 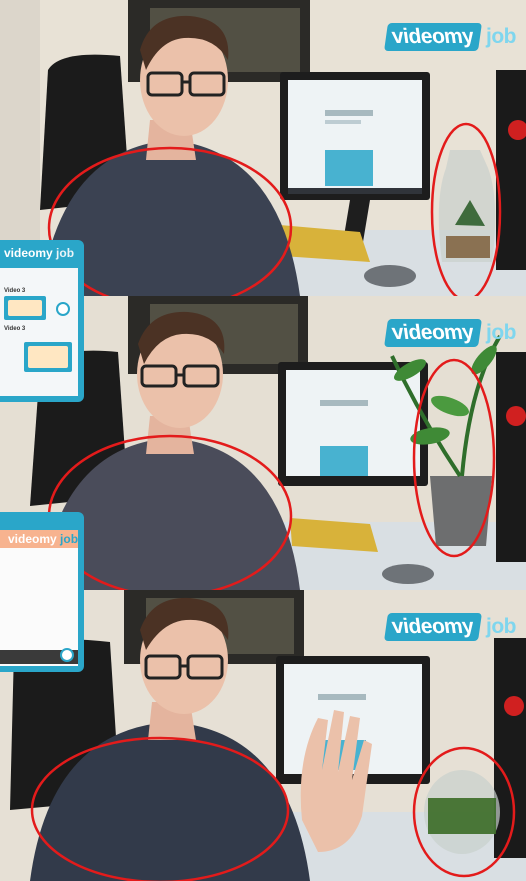 I want to click on chat-circle-icon, so click(x=67, y=655).